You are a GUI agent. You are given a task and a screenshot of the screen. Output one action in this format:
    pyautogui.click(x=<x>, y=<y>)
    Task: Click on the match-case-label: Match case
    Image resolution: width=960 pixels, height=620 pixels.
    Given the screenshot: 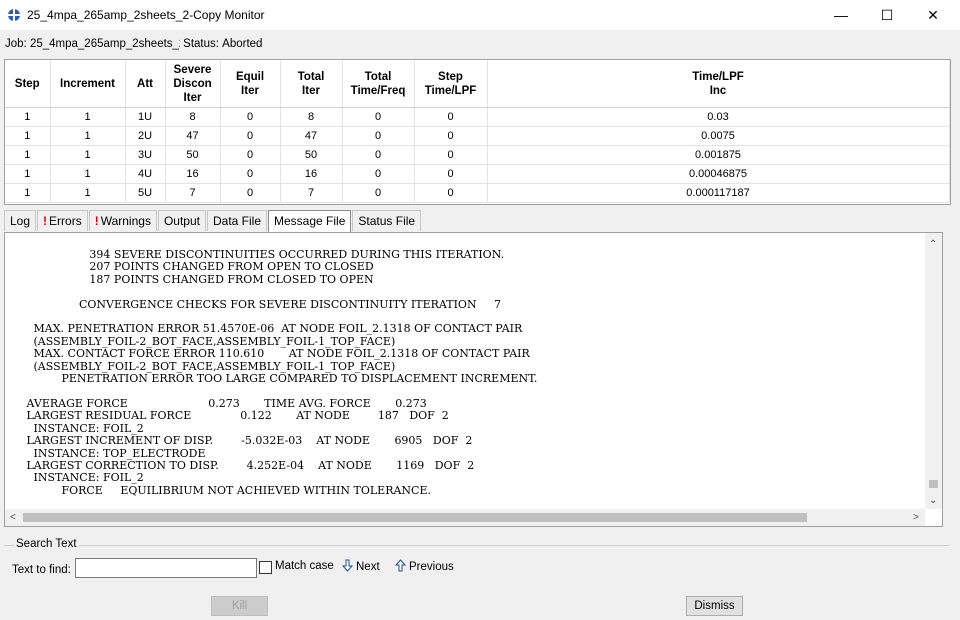 What is the action you would take?
    pyautogui.click(x=304, y=566)
    